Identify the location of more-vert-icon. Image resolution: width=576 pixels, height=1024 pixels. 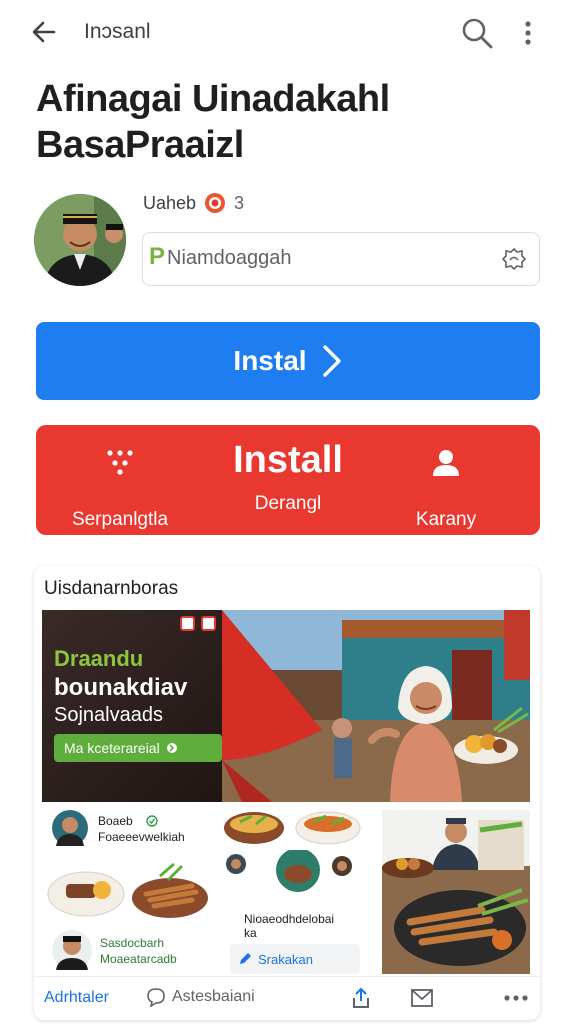
(528, 33).